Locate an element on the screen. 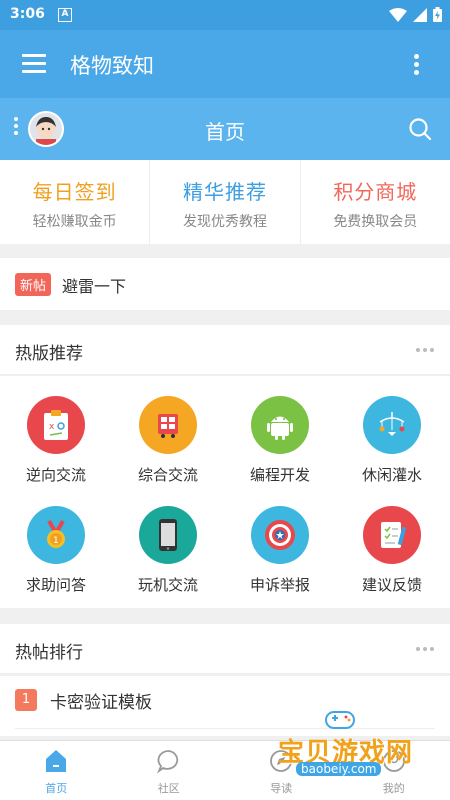  notice-text: 避雷一下 is located at coordinates (94, 286).